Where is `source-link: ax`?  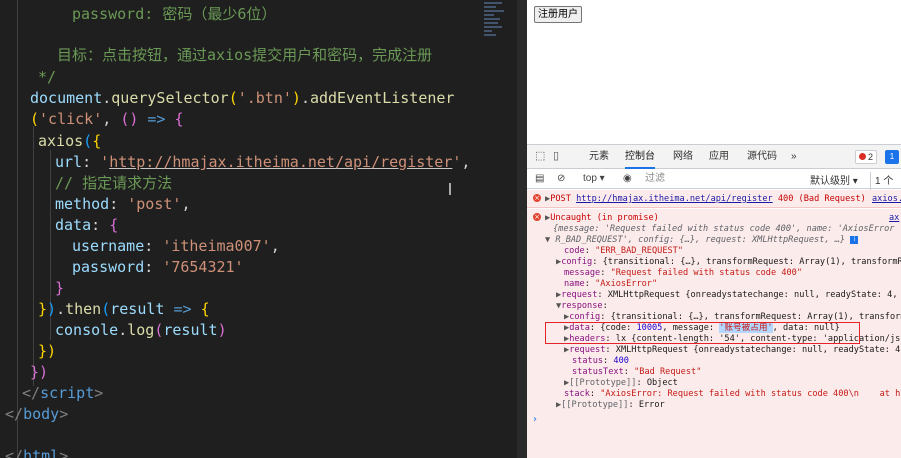
source-link: ax is located at coordinates (894, 218).